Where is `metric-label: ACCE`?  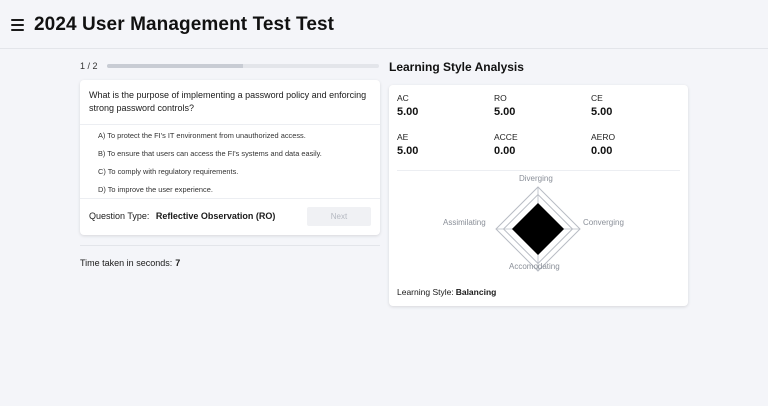 metric-label: ACCE is located at coordinates (506, 137).